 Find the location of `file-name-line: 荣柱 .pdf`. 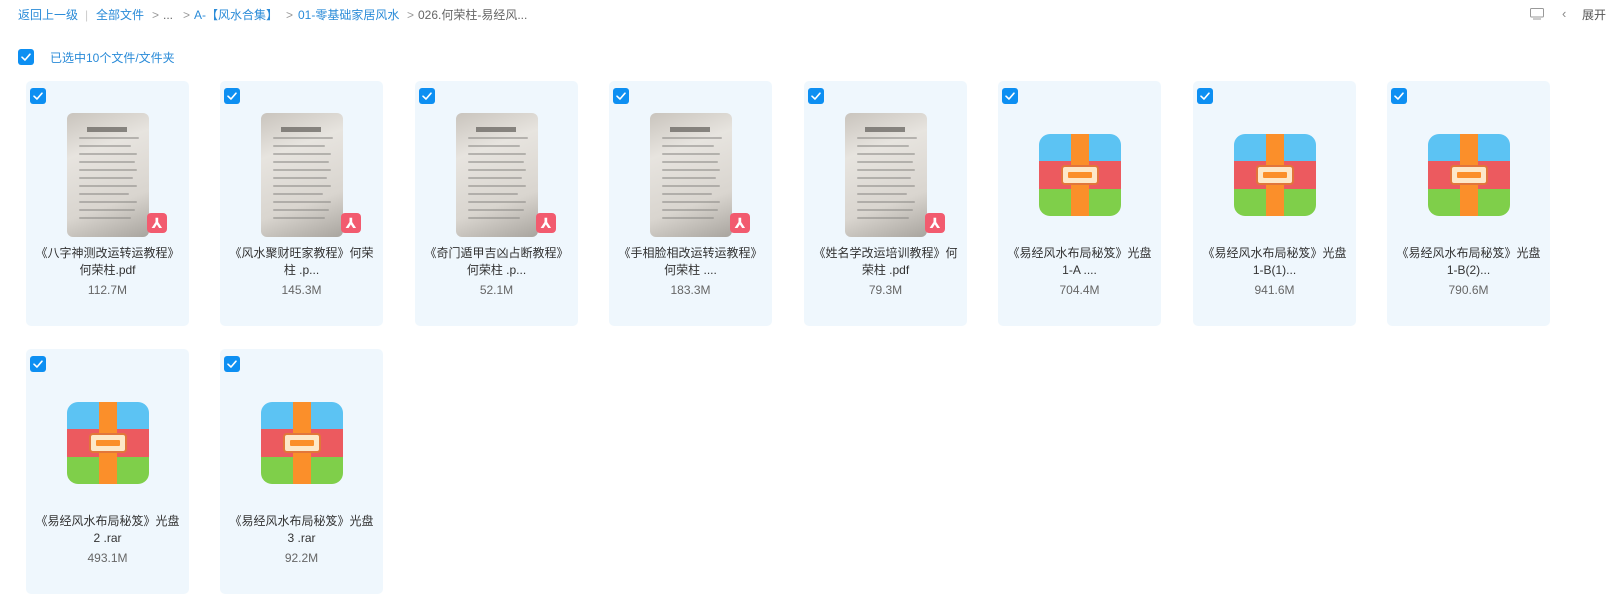

file-name-line: 荣柱 .pdf is located at coordinates (885, 270).